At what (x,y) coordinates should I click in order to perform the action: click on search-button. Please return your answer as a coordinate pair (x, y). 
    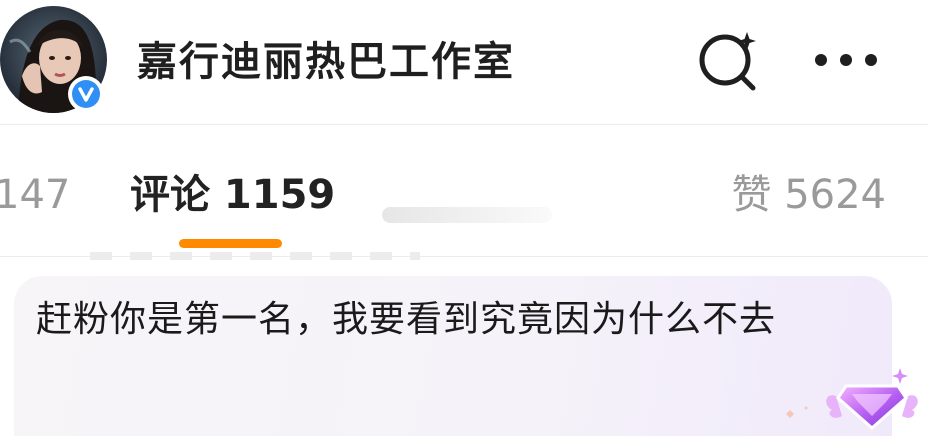
    Looking at the image, I should click on (729, 60).